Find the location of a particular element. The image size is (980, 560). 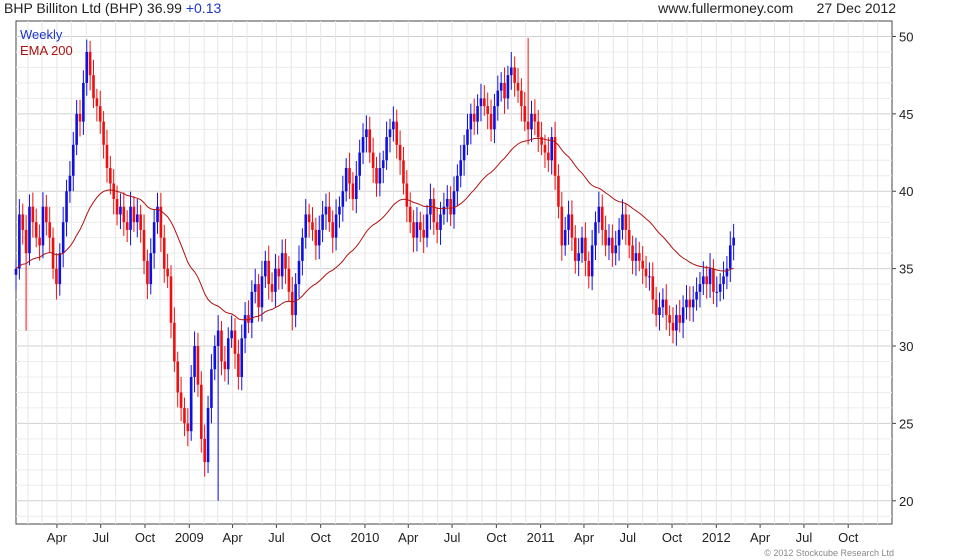

y-tick-label: 35 is located at coordinates (906, 269).